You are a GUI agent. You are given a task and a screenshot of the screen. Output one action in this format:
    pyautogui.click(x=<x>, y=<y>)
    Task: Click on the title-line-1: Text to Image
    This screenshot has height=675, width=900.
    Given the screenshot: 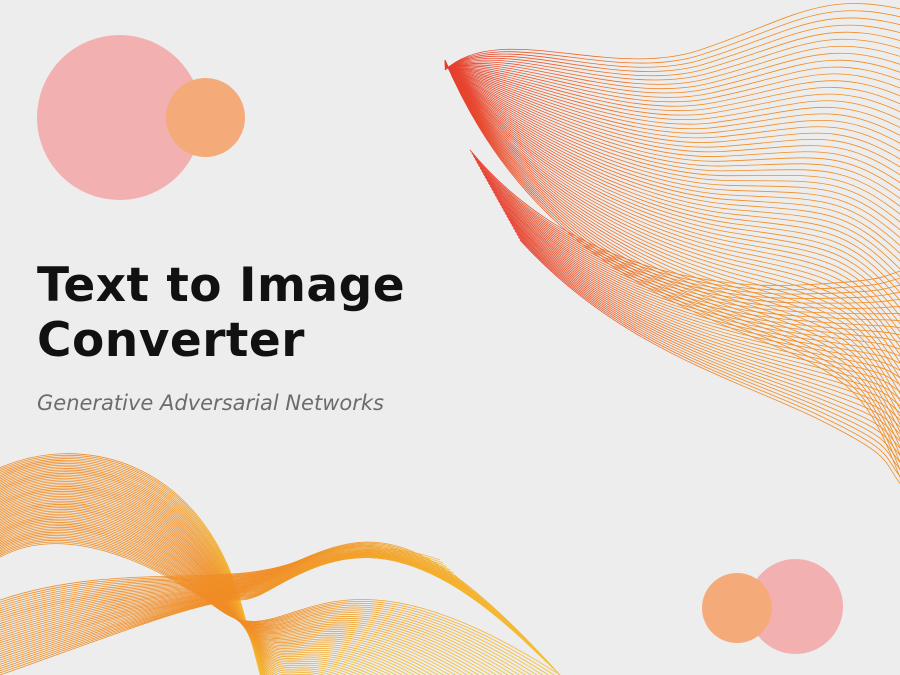 What is the action you would take?
    pyautogui.click(x=221, y=285)
    